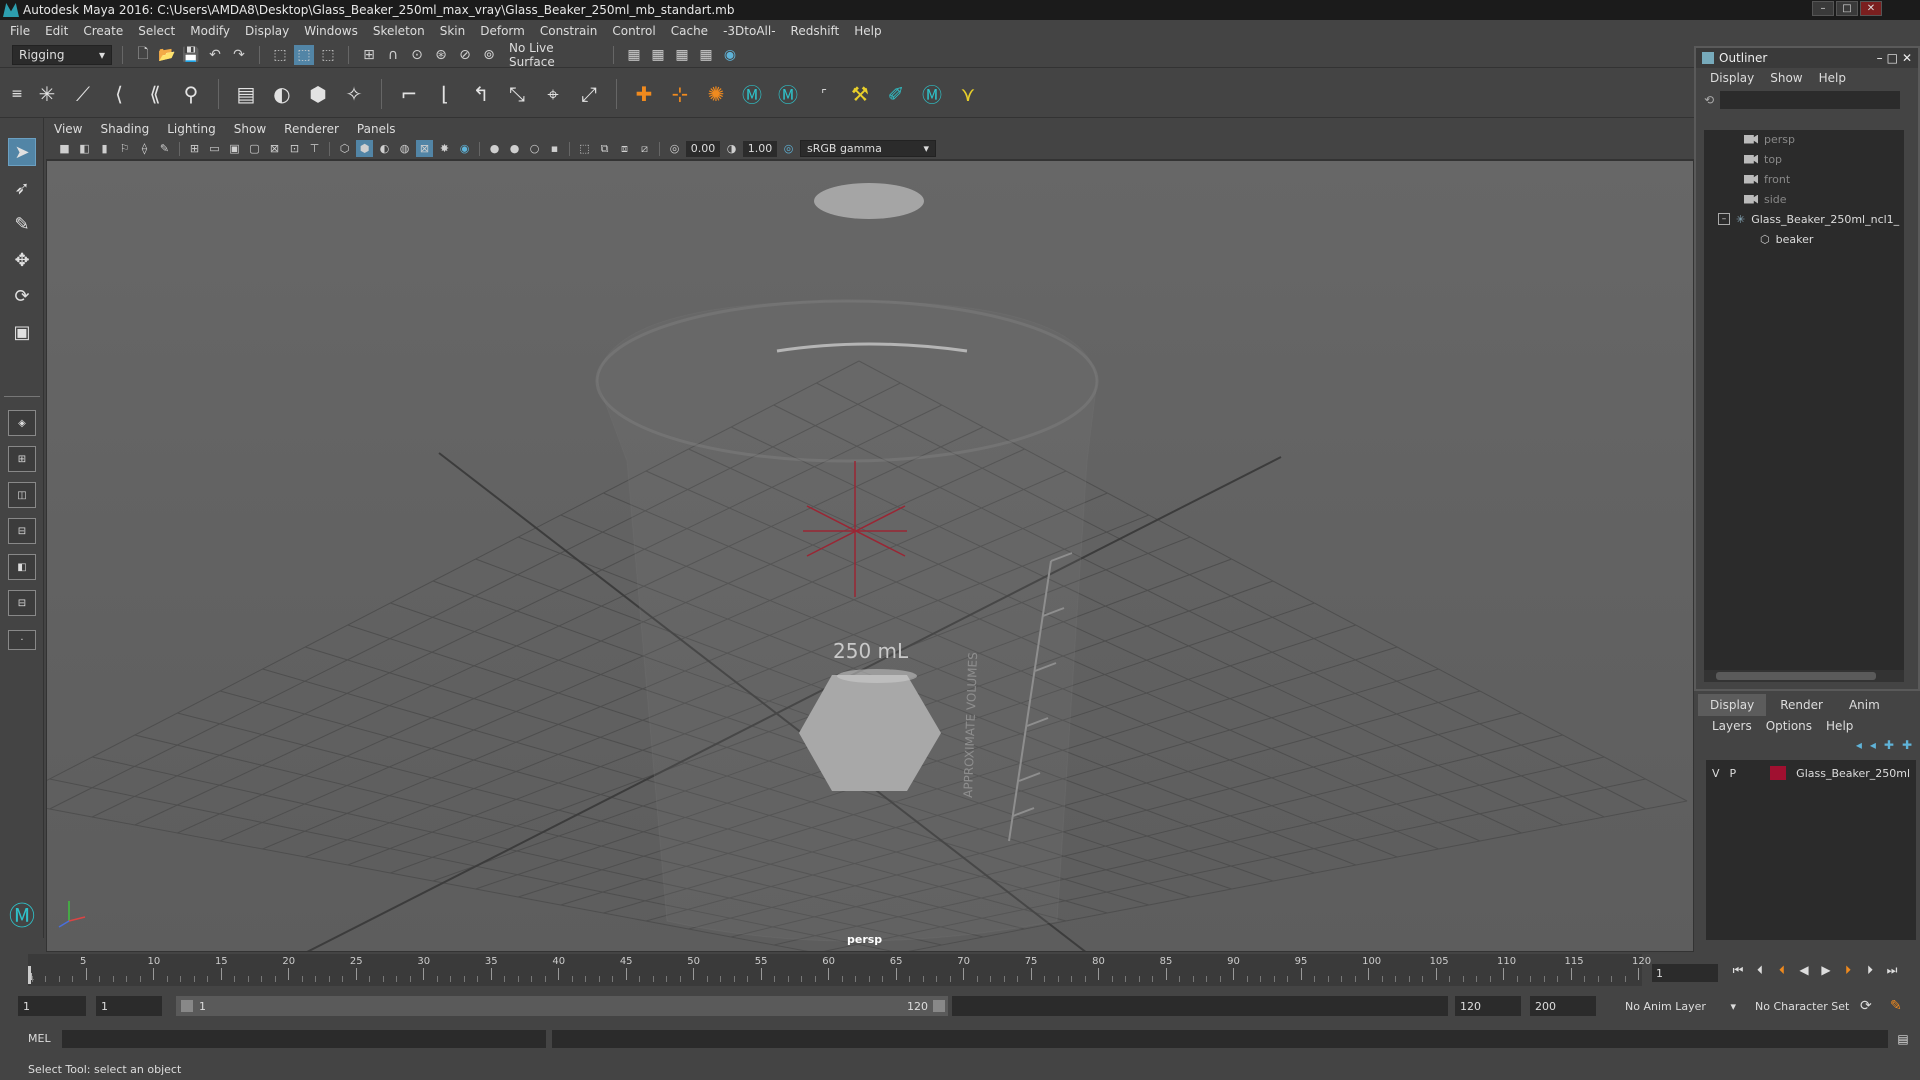 Image resolution: width=1920 pixels, height=1080 pixels. What do you see at coordinates (674, 148) in the screenshot?
I see `exposure-icon: ◎` at bounding box center [674, 148].